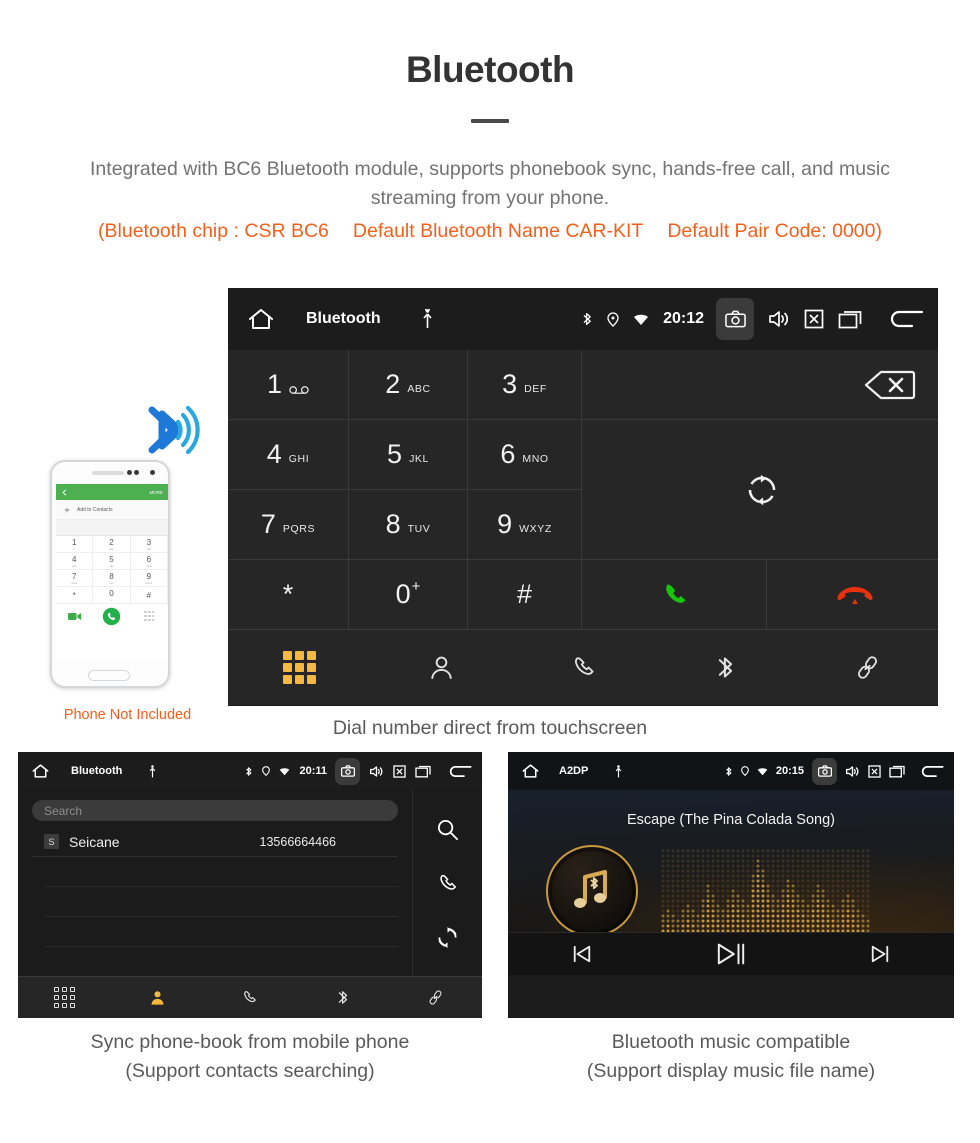  I want to click on phone-key-digit: *, so click(74, 595).